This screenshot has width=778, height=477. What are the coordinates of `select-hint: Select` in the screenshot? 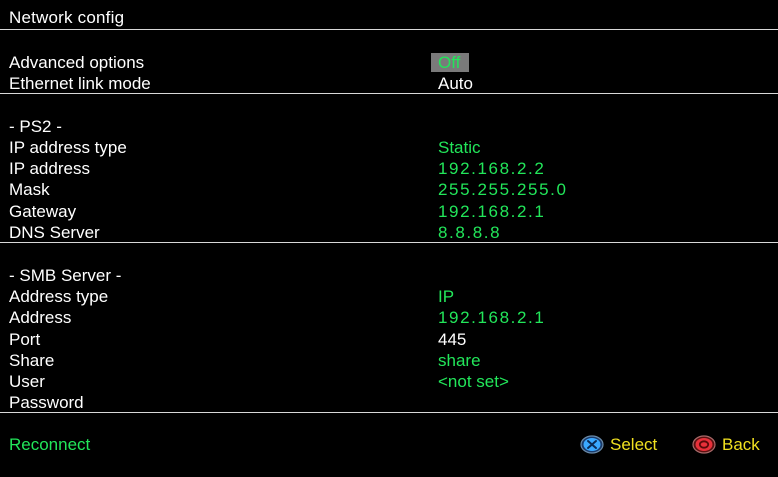 It's located at (625, 444).